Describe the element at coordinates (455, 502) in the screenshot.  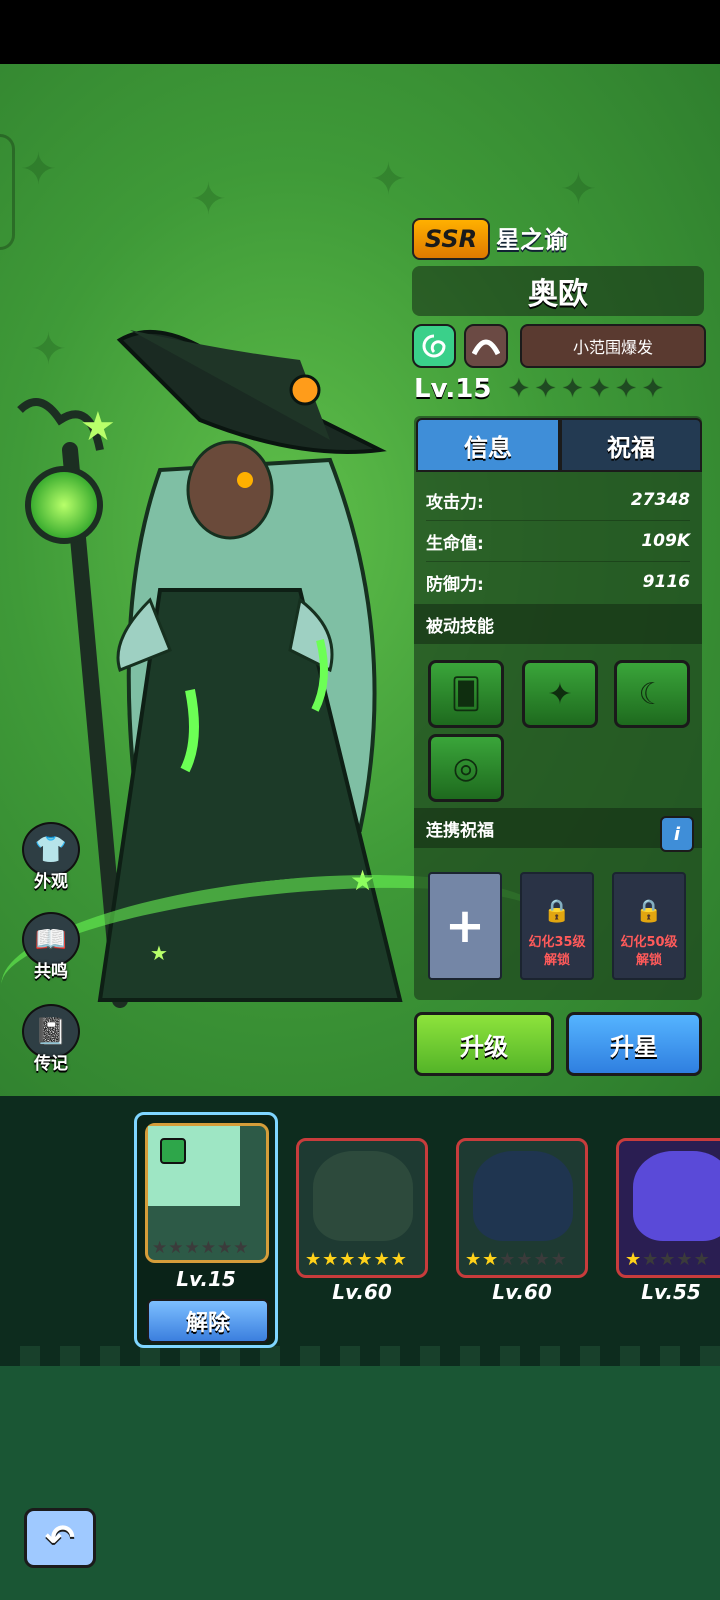
I see `stat-label: 攻击力:` at that location.